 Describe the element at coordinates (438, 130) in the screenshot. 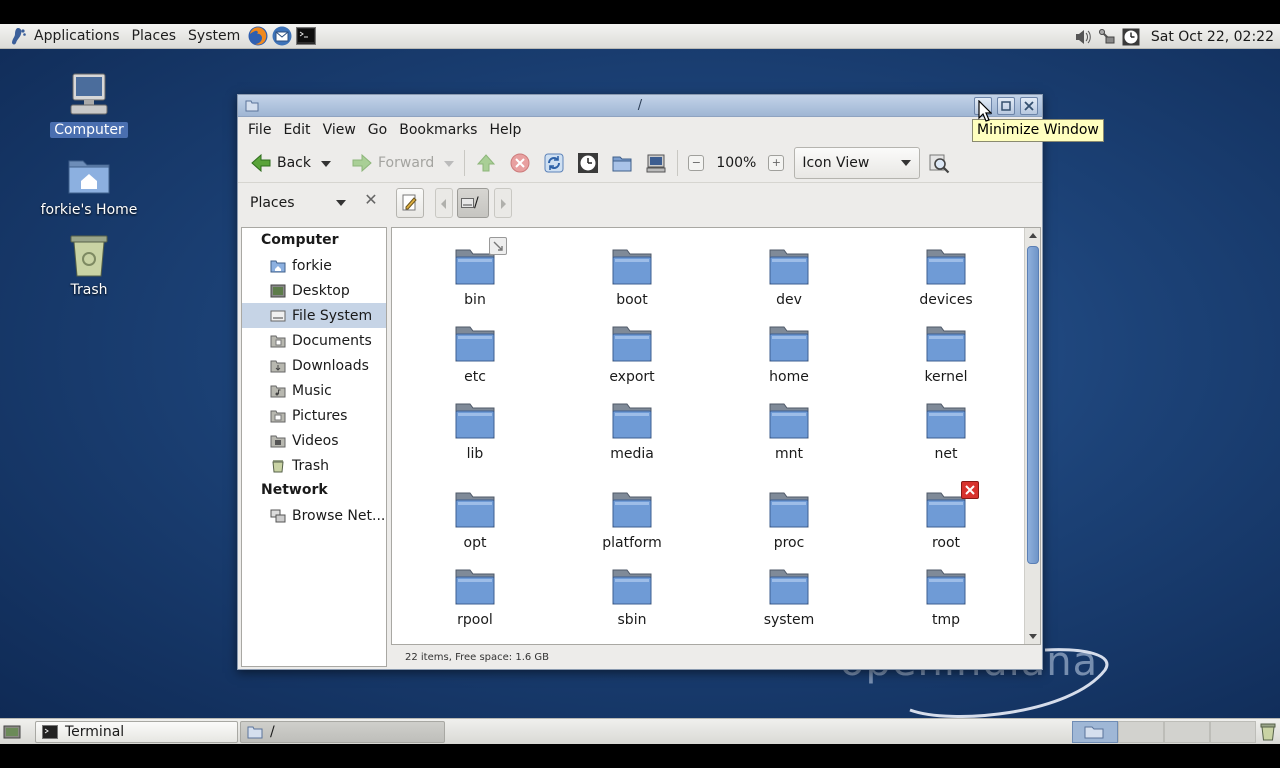

I see `menu-bookmarks: Bookmarks` at that location.